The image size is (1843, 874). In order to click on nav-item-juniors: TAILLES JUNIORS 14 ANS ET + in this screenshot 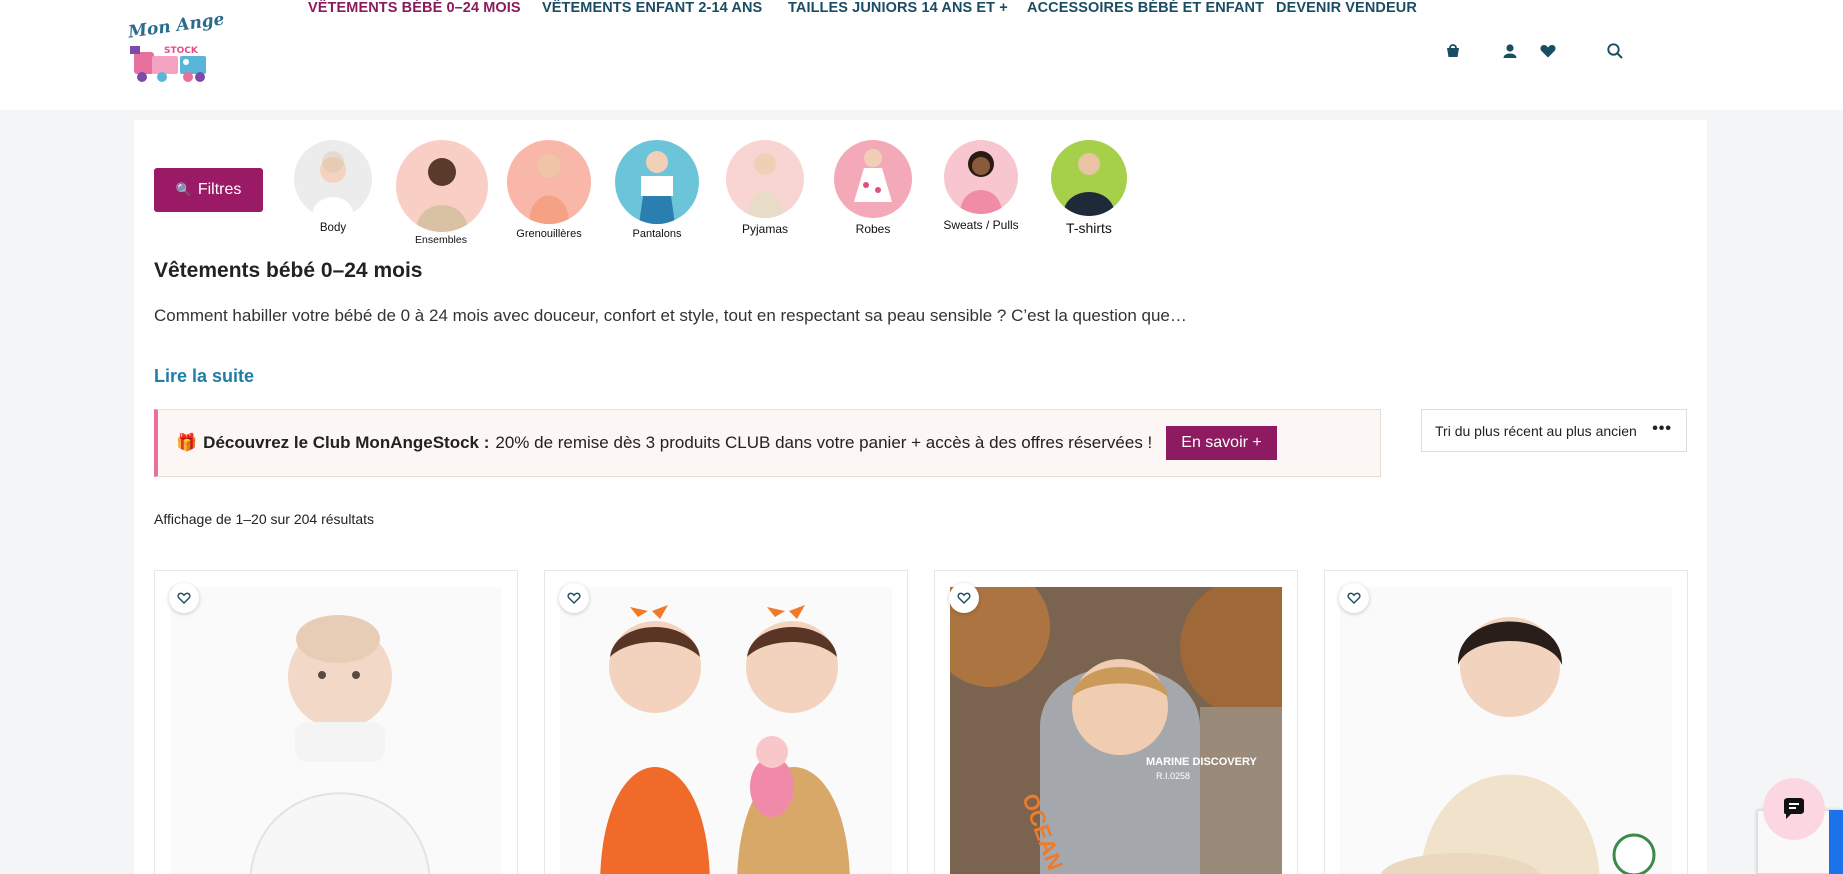, I will do `click(898, 8)`.